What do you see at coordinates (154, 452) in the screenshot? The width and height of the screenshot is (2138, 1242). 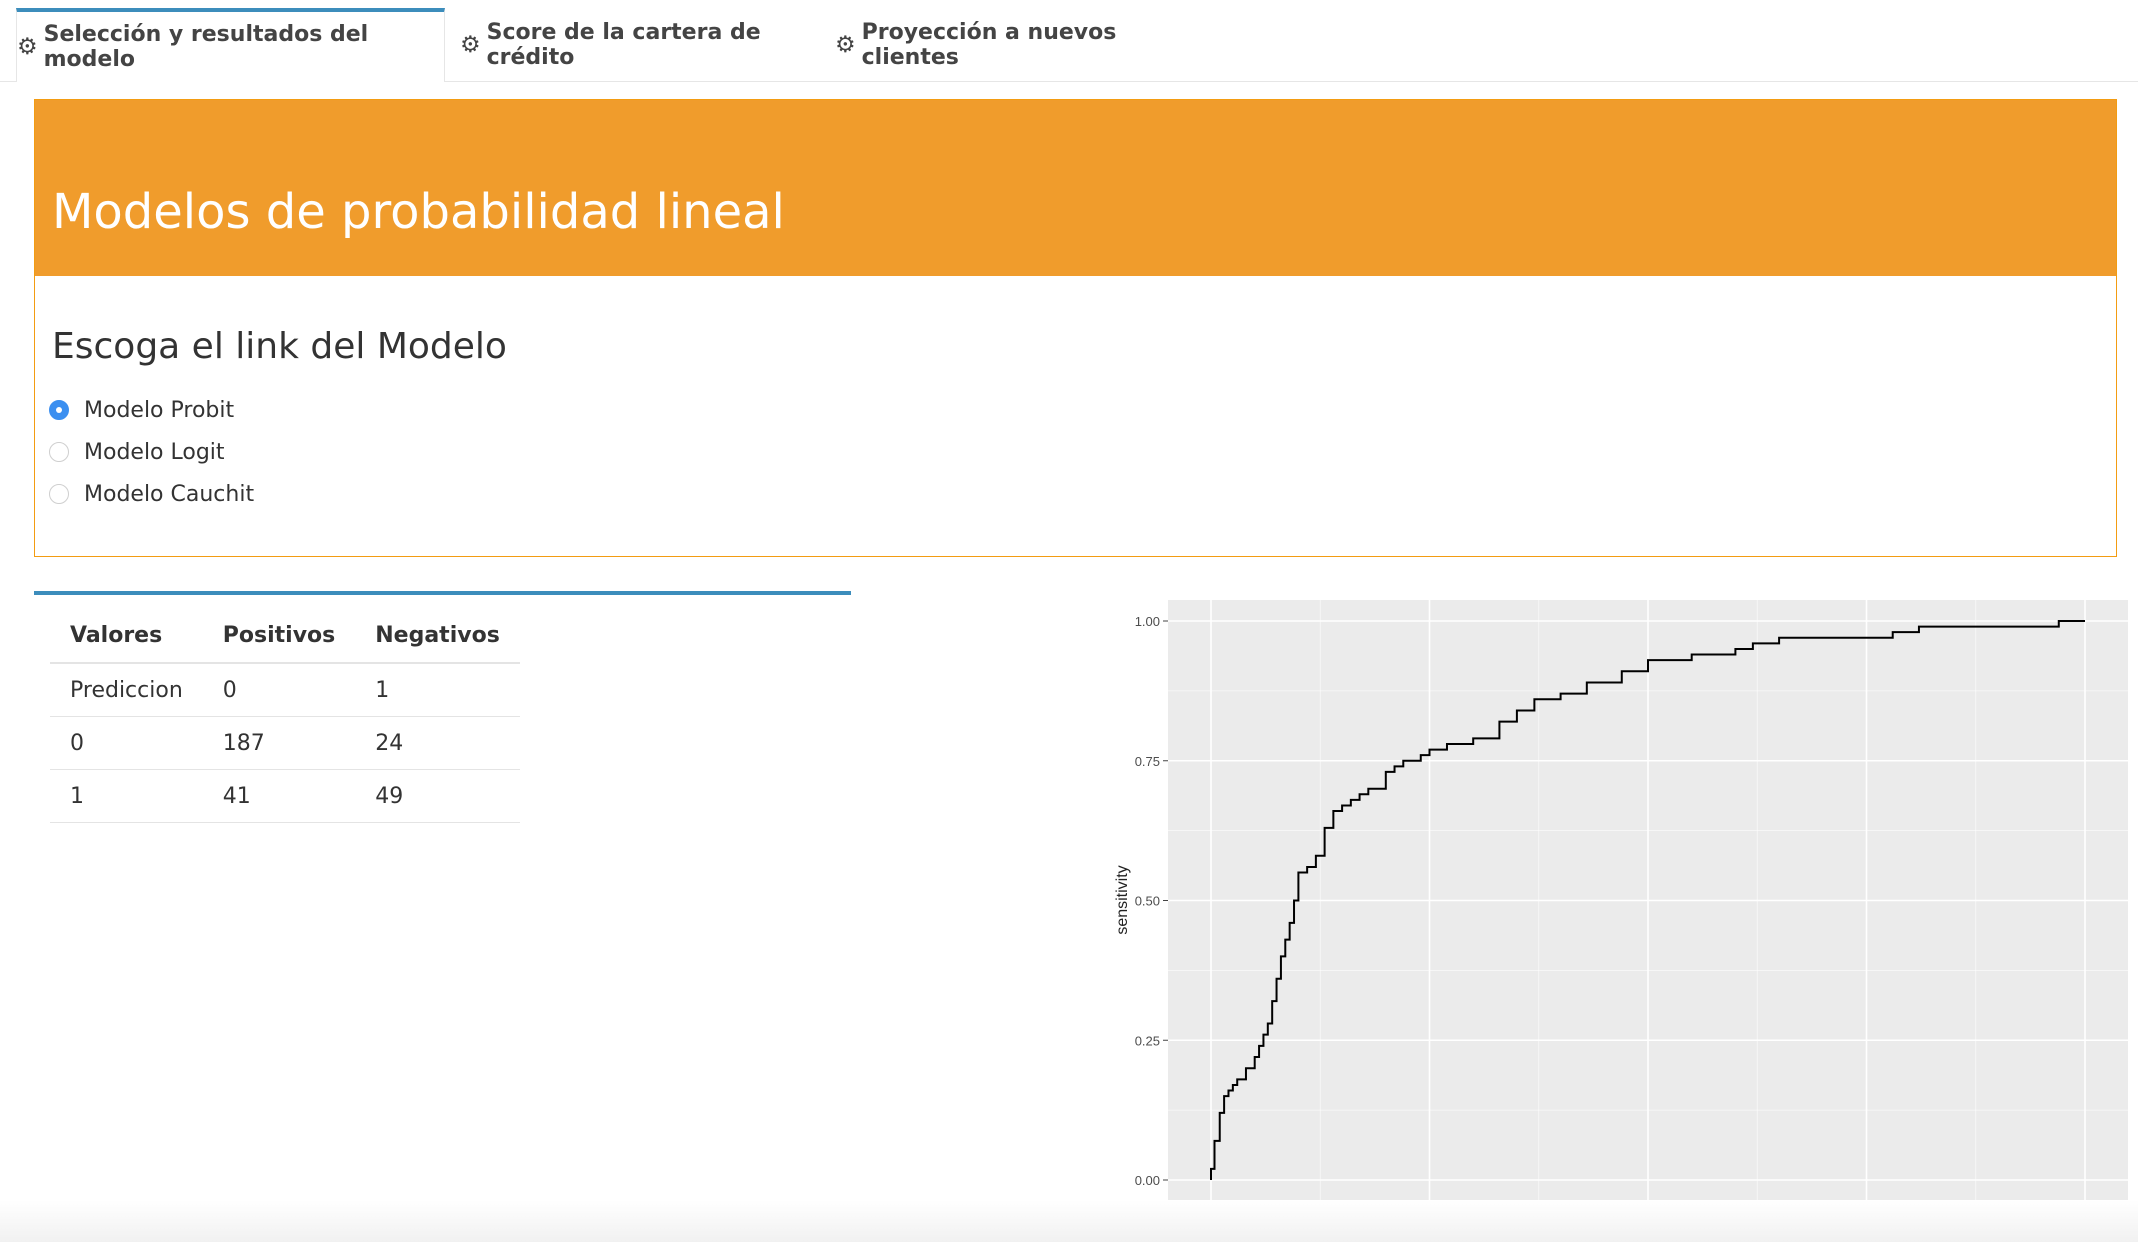 I see `radio-label: Modelo Logit` at bounding box center [154, 452].